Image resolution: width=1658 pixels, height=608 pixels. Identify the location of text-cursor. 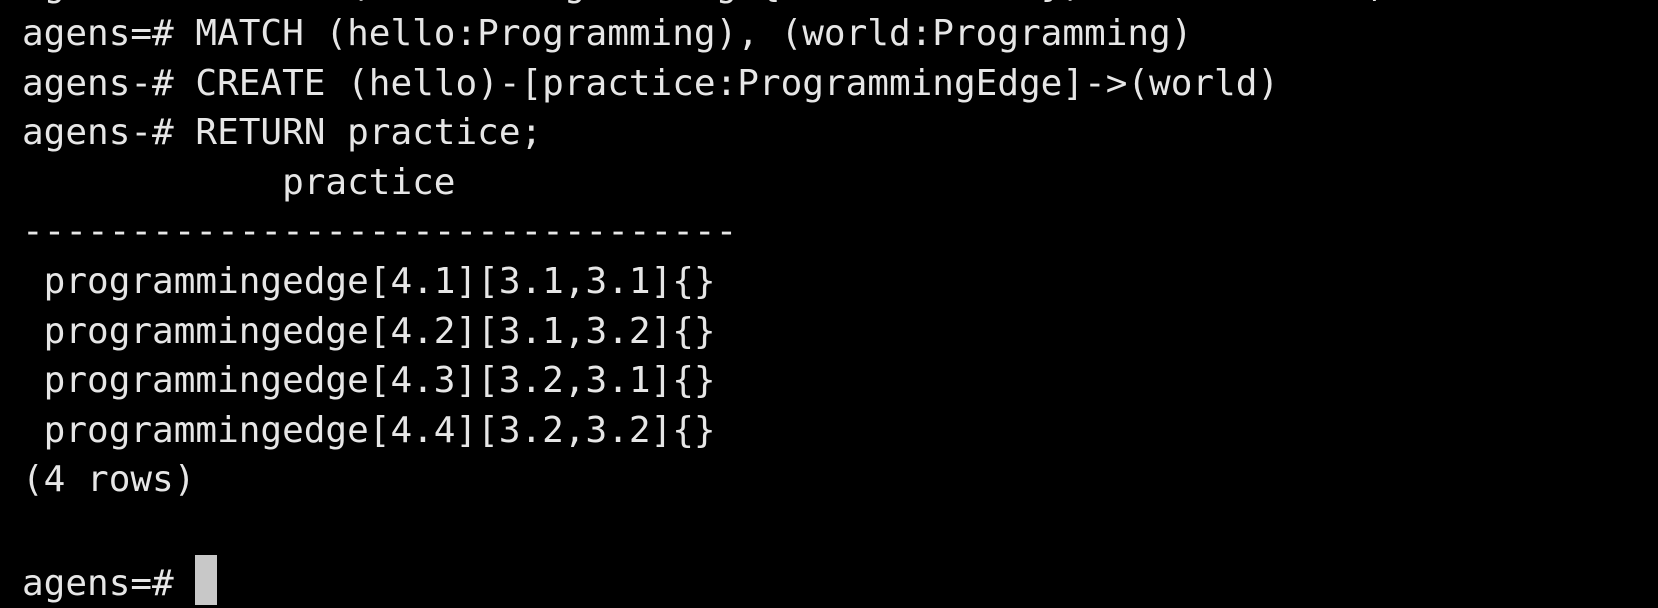
(206, 579).